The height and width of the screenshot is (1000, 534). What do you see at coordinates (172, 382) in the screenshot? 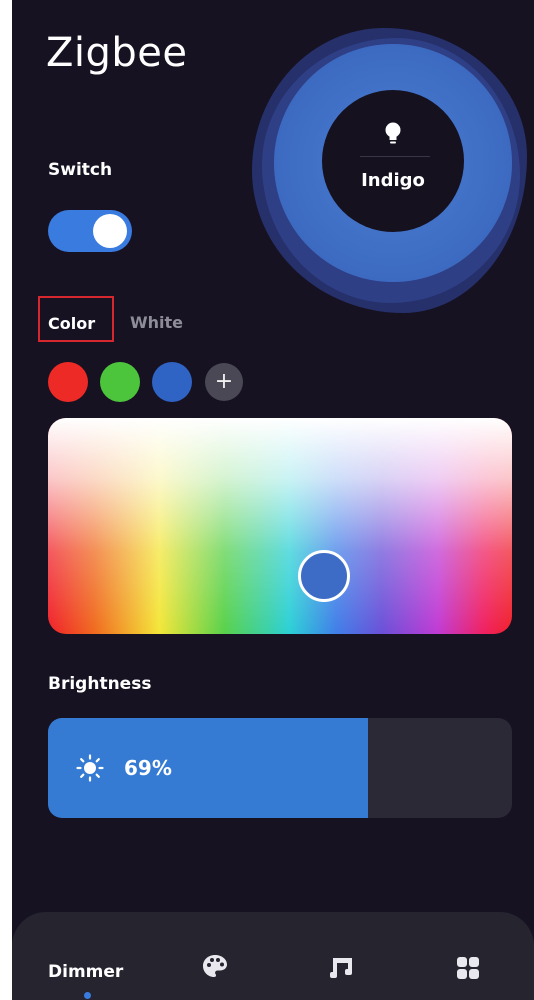
I see `swatch-blue` at bounding box center [172, 382].